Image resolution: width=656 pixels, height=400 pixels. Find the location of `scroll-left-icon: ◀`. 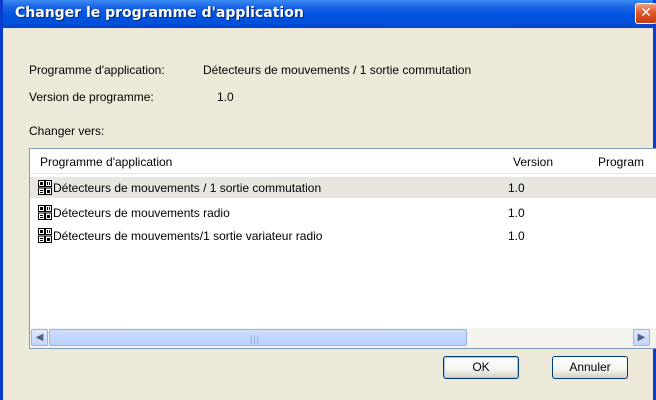

scroll-left-icon: ◀ is located at coordinates (39, 337).